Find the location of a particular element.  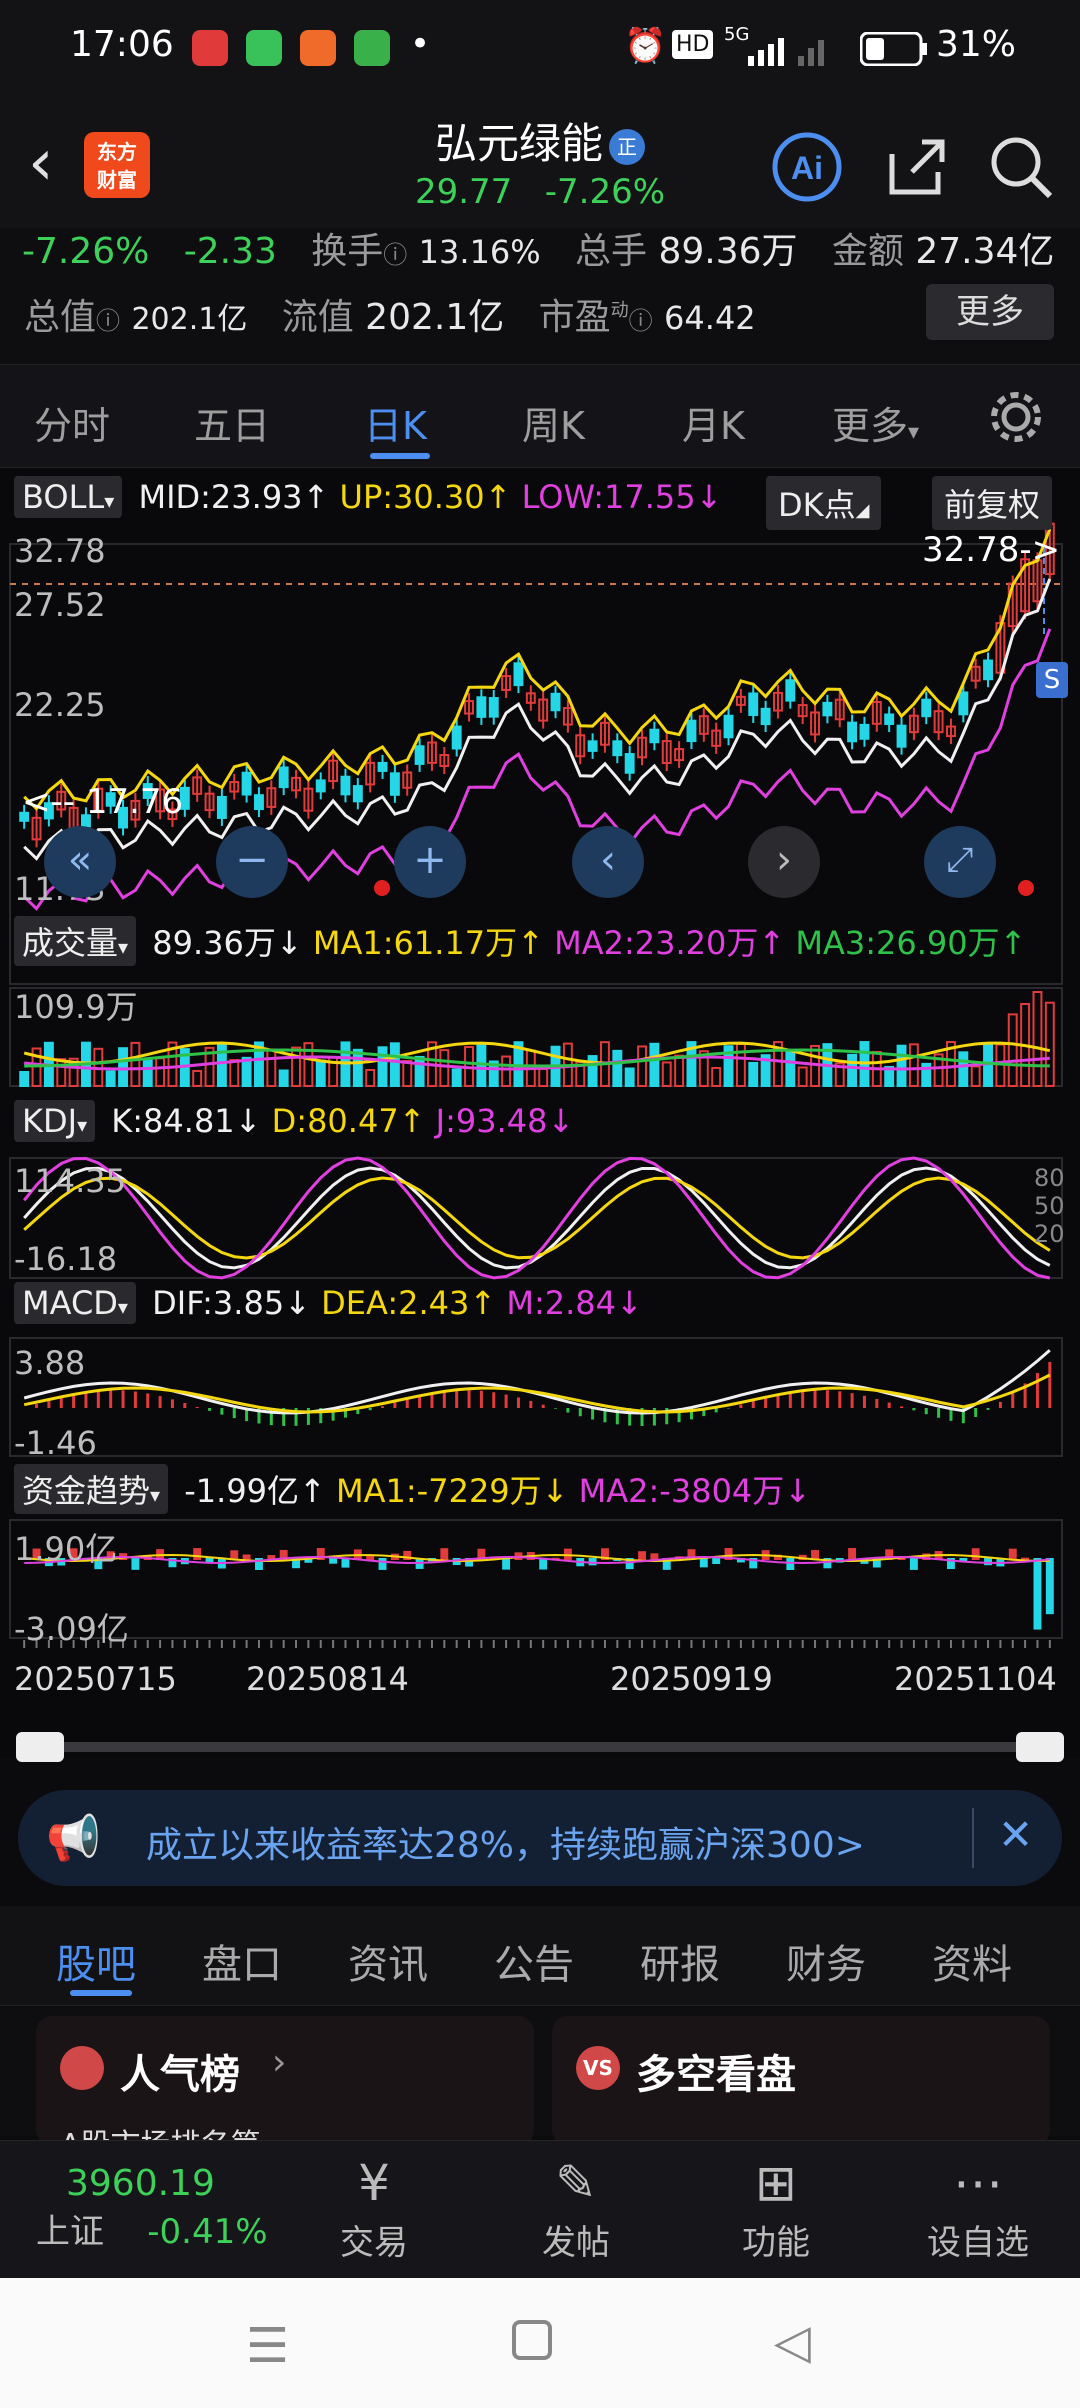

market-cap-value: 202.1亿 is located at coordinates (189, 319).